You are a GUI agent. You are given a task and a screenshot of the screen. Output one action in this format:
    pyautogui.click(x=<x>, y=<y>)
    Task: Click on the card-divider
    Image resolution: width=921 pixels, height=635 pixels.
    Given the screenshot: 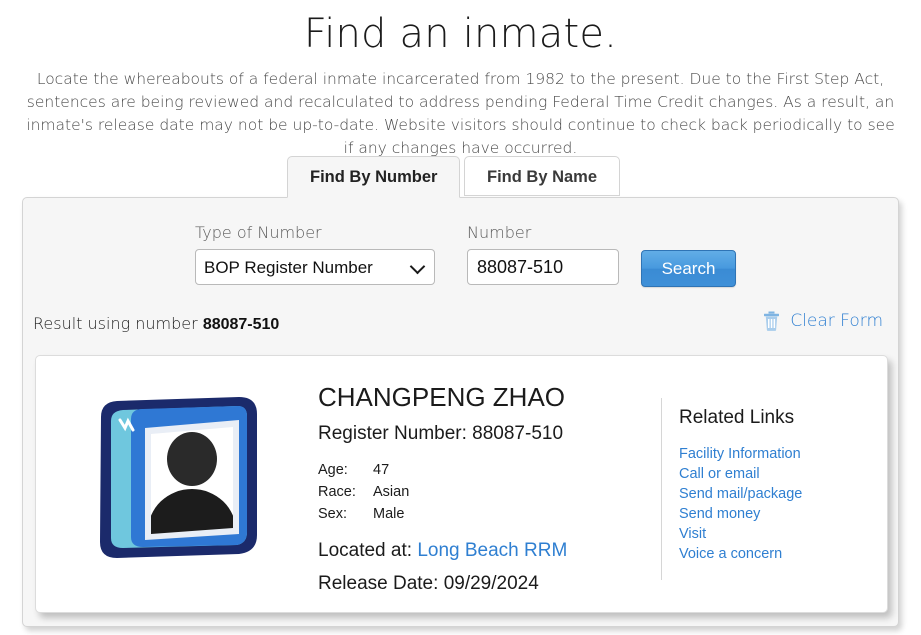 What is the action you would take?
    pyautogui.click(x=661, y=489)
    